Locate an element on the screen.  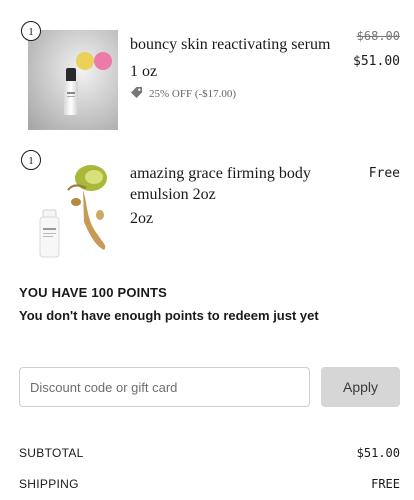
apply-button: Apply is located at coordinates (360, 387).